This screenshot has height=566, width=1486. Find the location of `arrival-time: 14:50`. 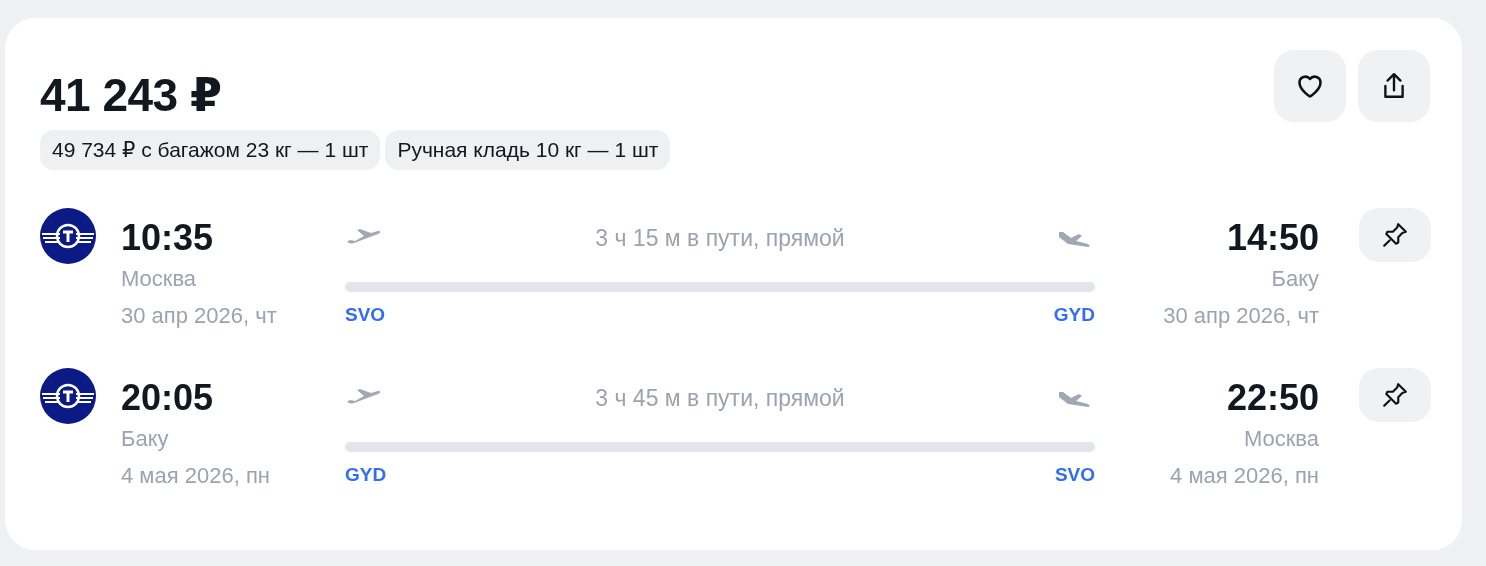

arrival-time: 14:50 is located at coordinates (1272, 238).